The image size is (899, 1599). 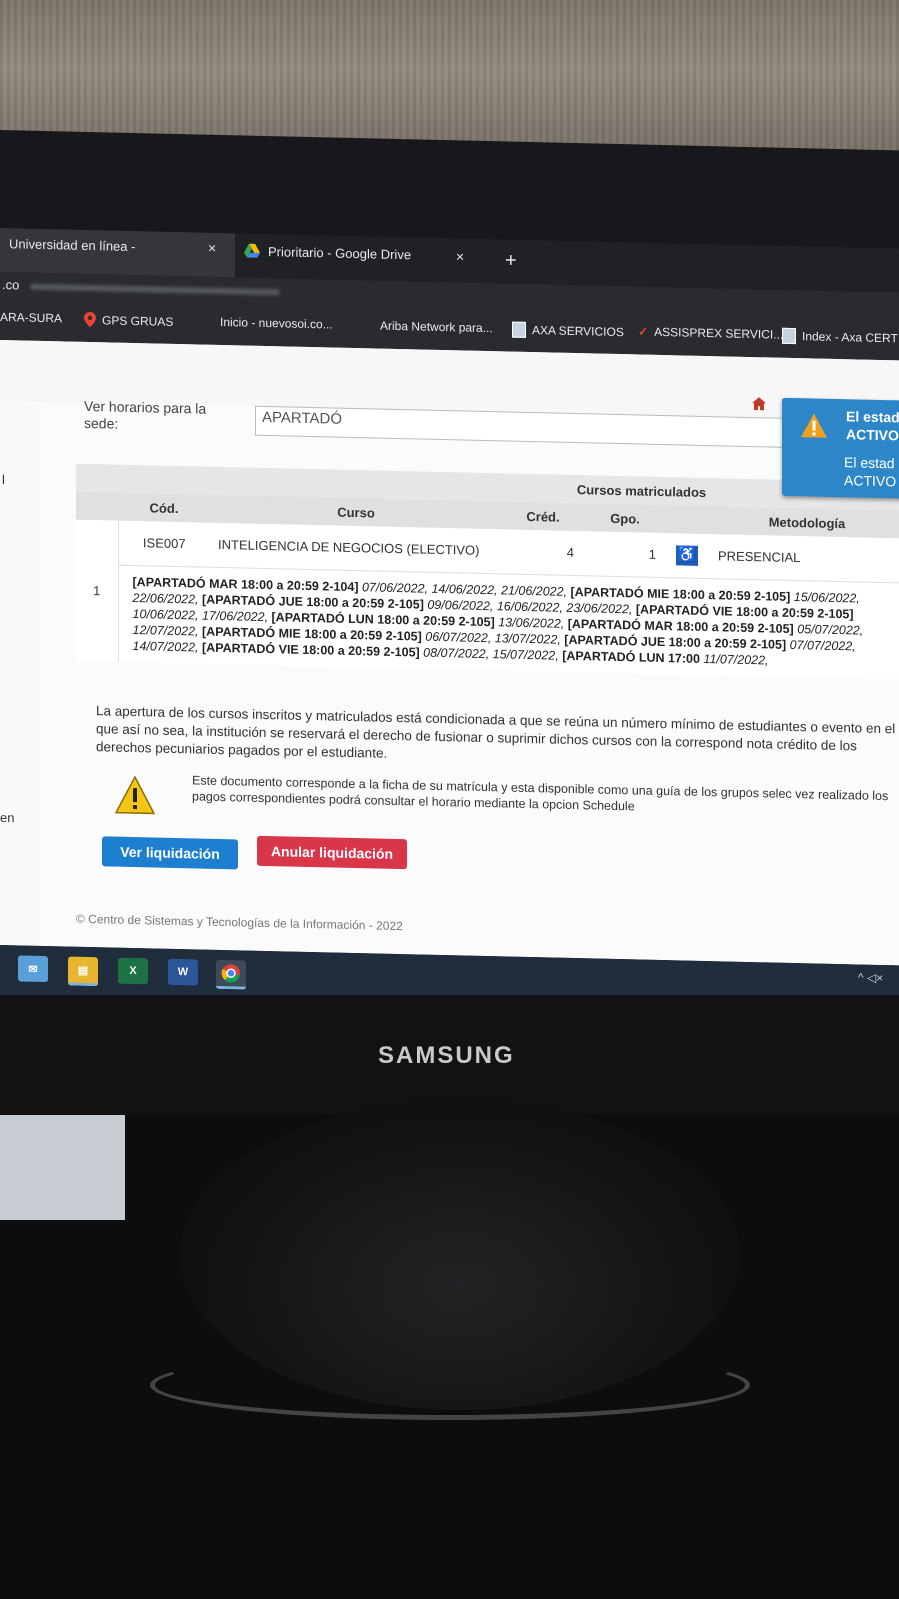 I want to click on system-tray: ^ ◁×, so click(x=870, y=977).